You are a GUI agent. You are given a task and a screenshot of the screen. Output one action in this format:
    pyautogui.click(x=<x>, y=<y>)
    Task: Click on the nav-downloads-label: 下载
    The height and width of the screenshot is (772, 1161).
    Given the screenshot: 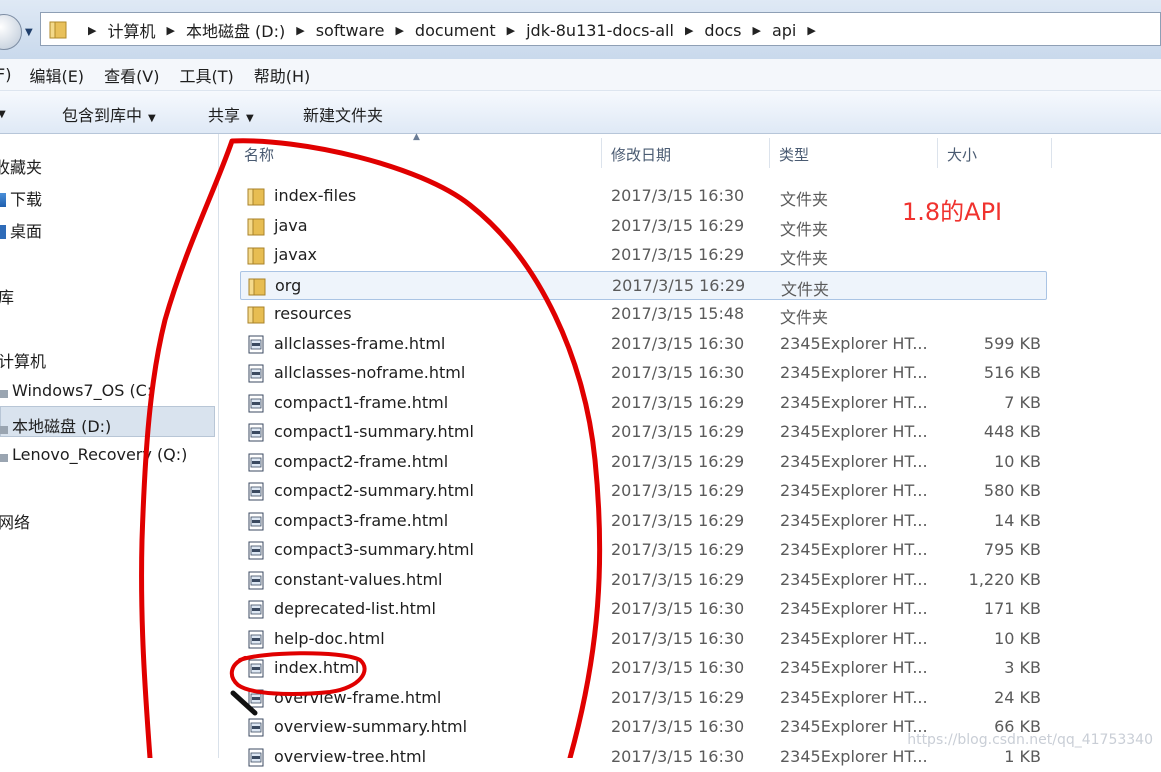 What is the action you would take?
    pyautogui.click(x=26, y=199)
    